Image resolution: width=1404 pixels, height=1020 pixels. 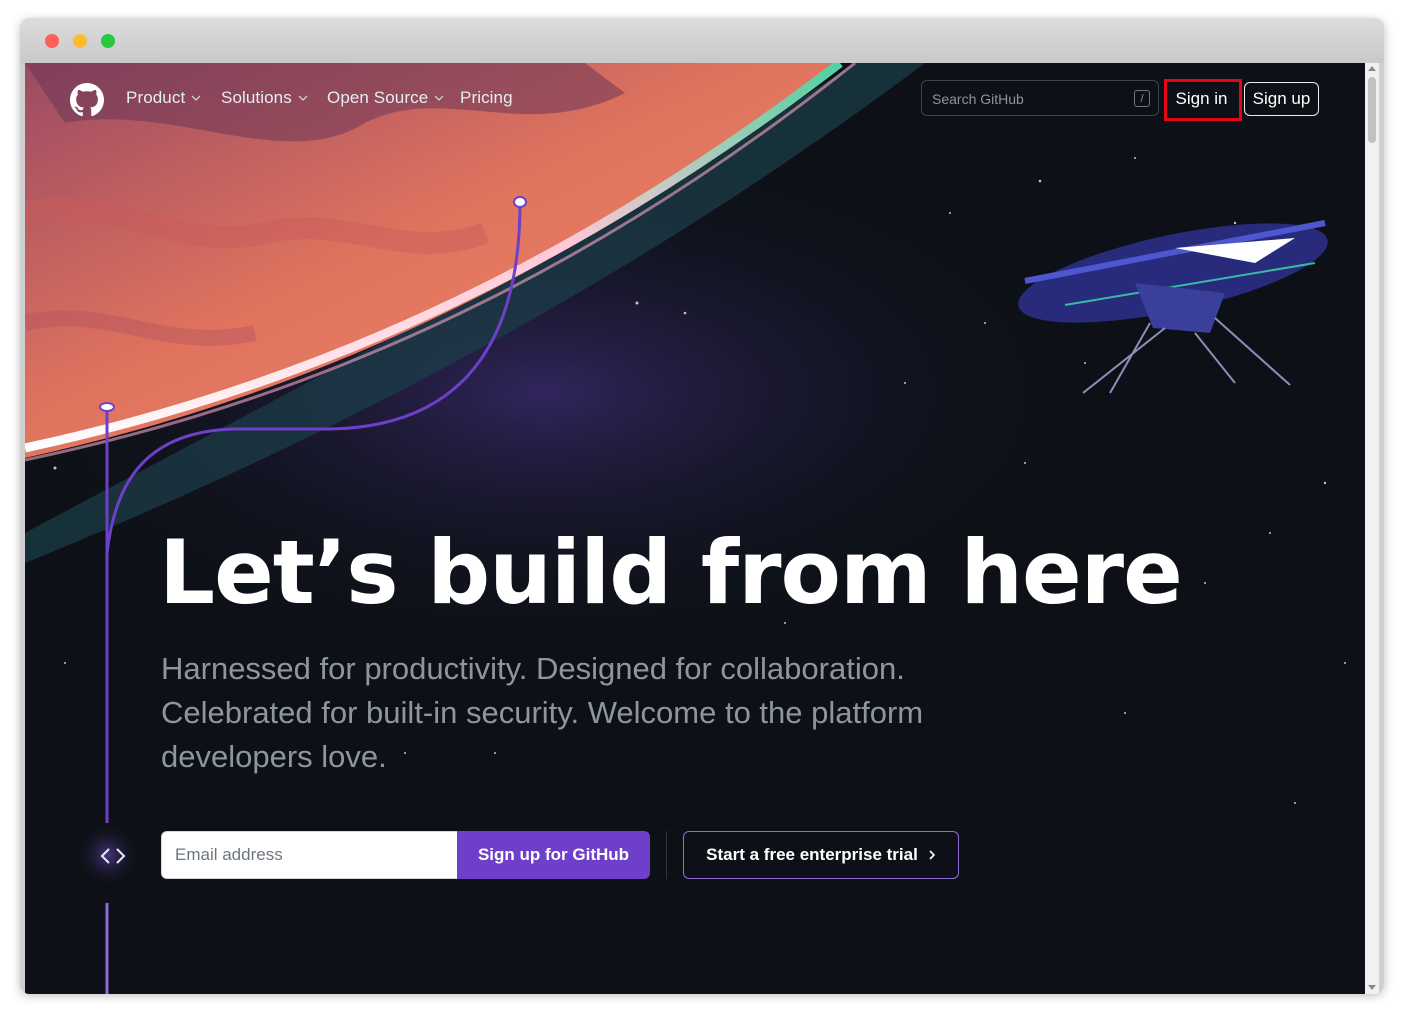 I want to click on enterprise-trial-button: Start a free enterprise trial, so click(x=821, y=855).